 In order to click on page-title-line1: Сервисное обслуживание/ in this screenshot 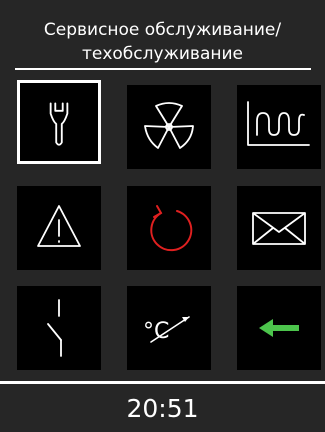, I will do `click(162, 30)`.